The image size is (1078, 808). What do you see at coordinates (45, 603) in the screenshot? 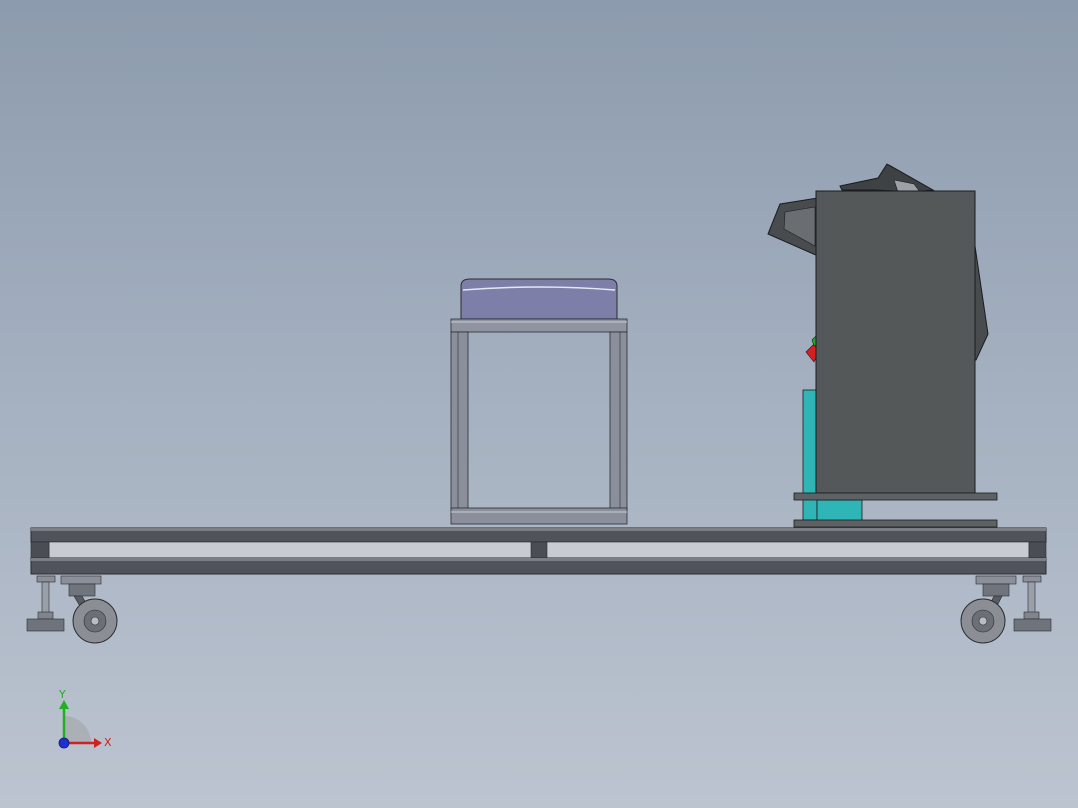
I see `left-leveling-foot` at bounding box center [45, 603].